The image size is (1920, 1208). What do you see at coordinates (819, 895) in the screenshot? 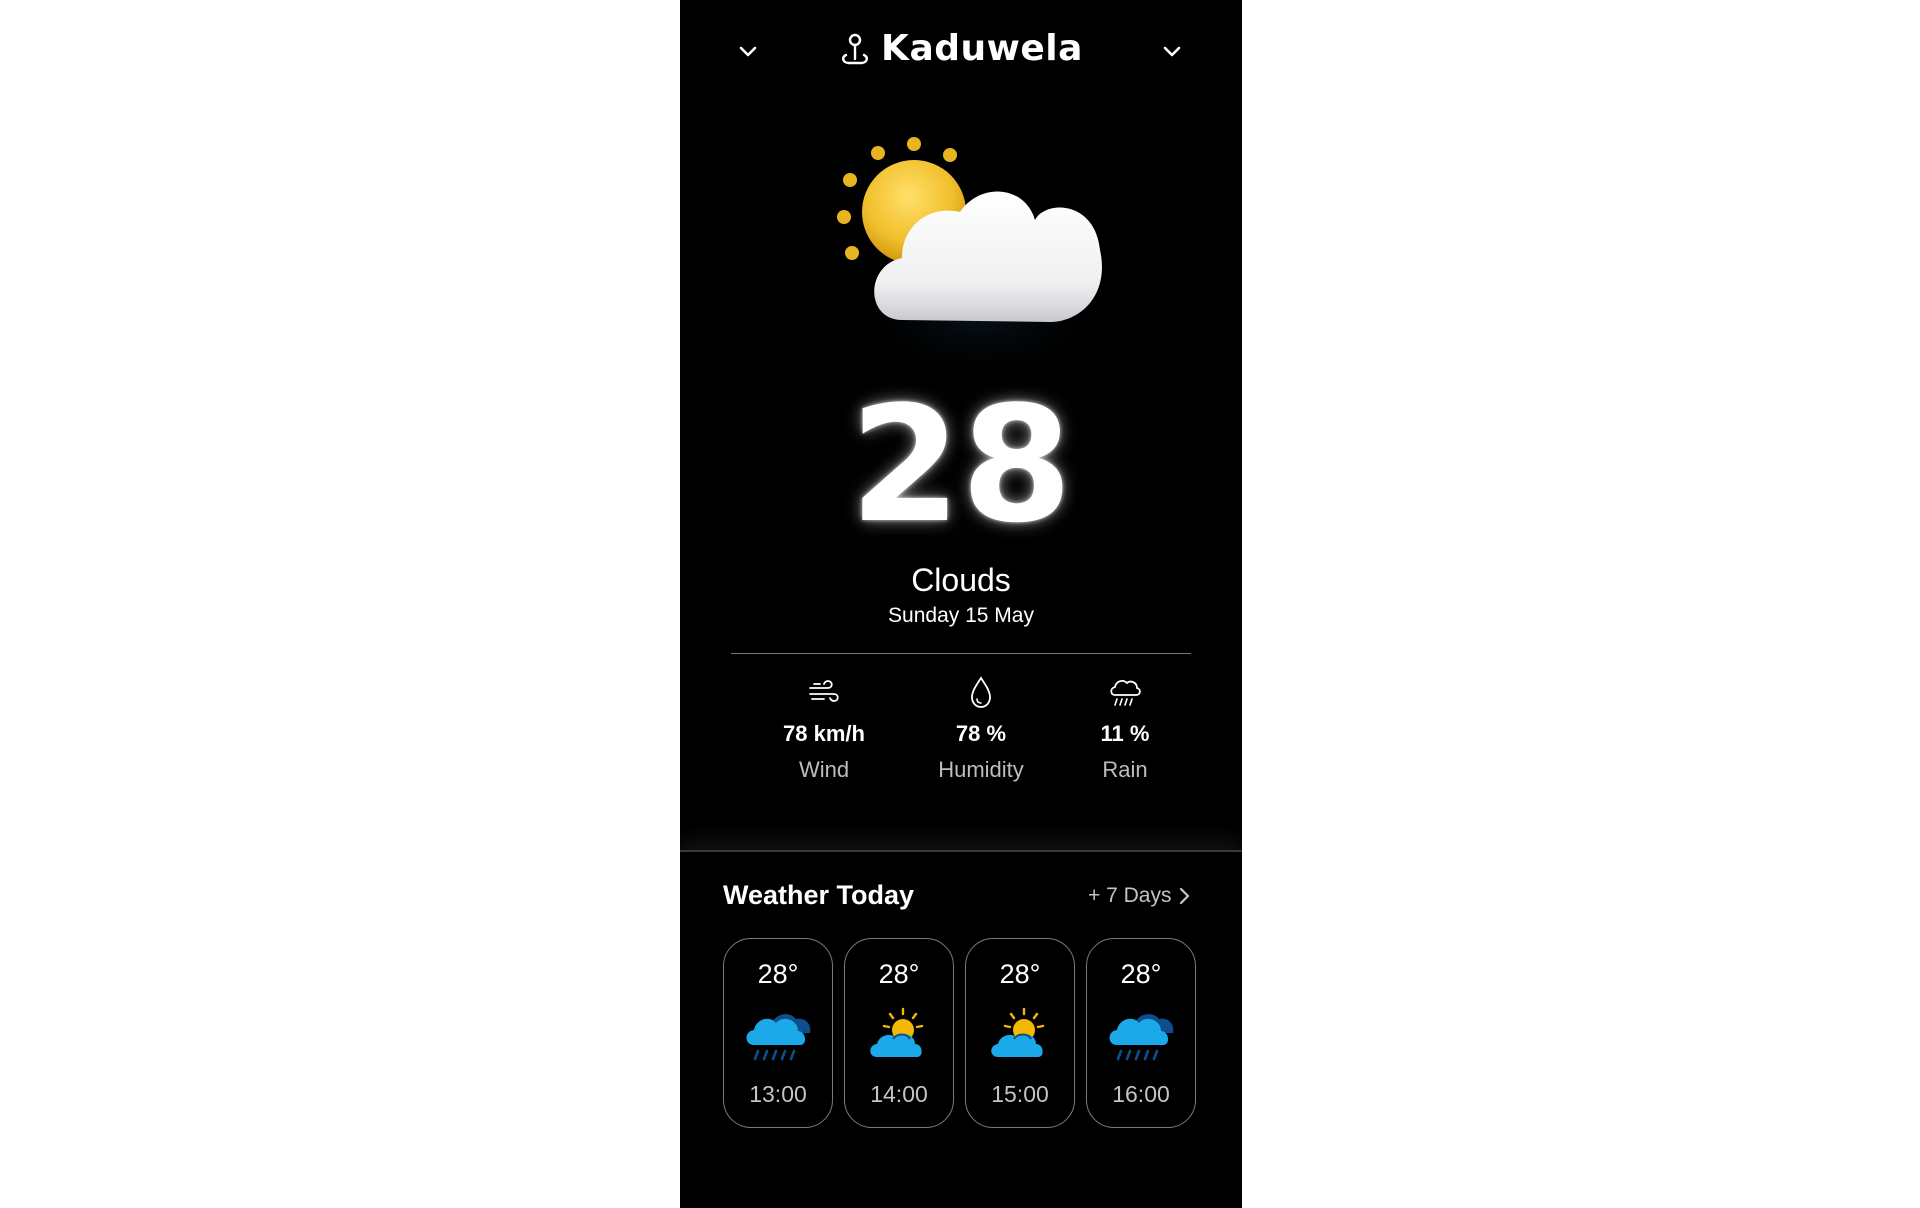
I see `weather-today-title: Weather Today` at bounding box center [819, 895].